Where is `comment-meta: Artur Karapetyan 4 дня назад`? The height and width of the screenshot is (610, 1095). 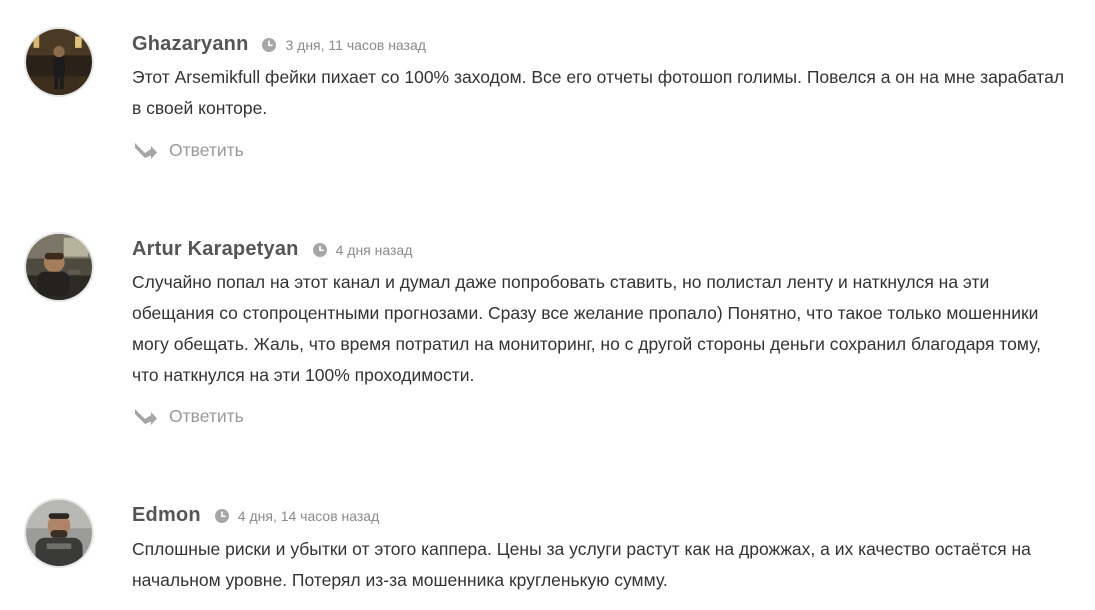 comment-meta: Artur Karapetyan 4 дня назад is located at coordinates (272, 249).